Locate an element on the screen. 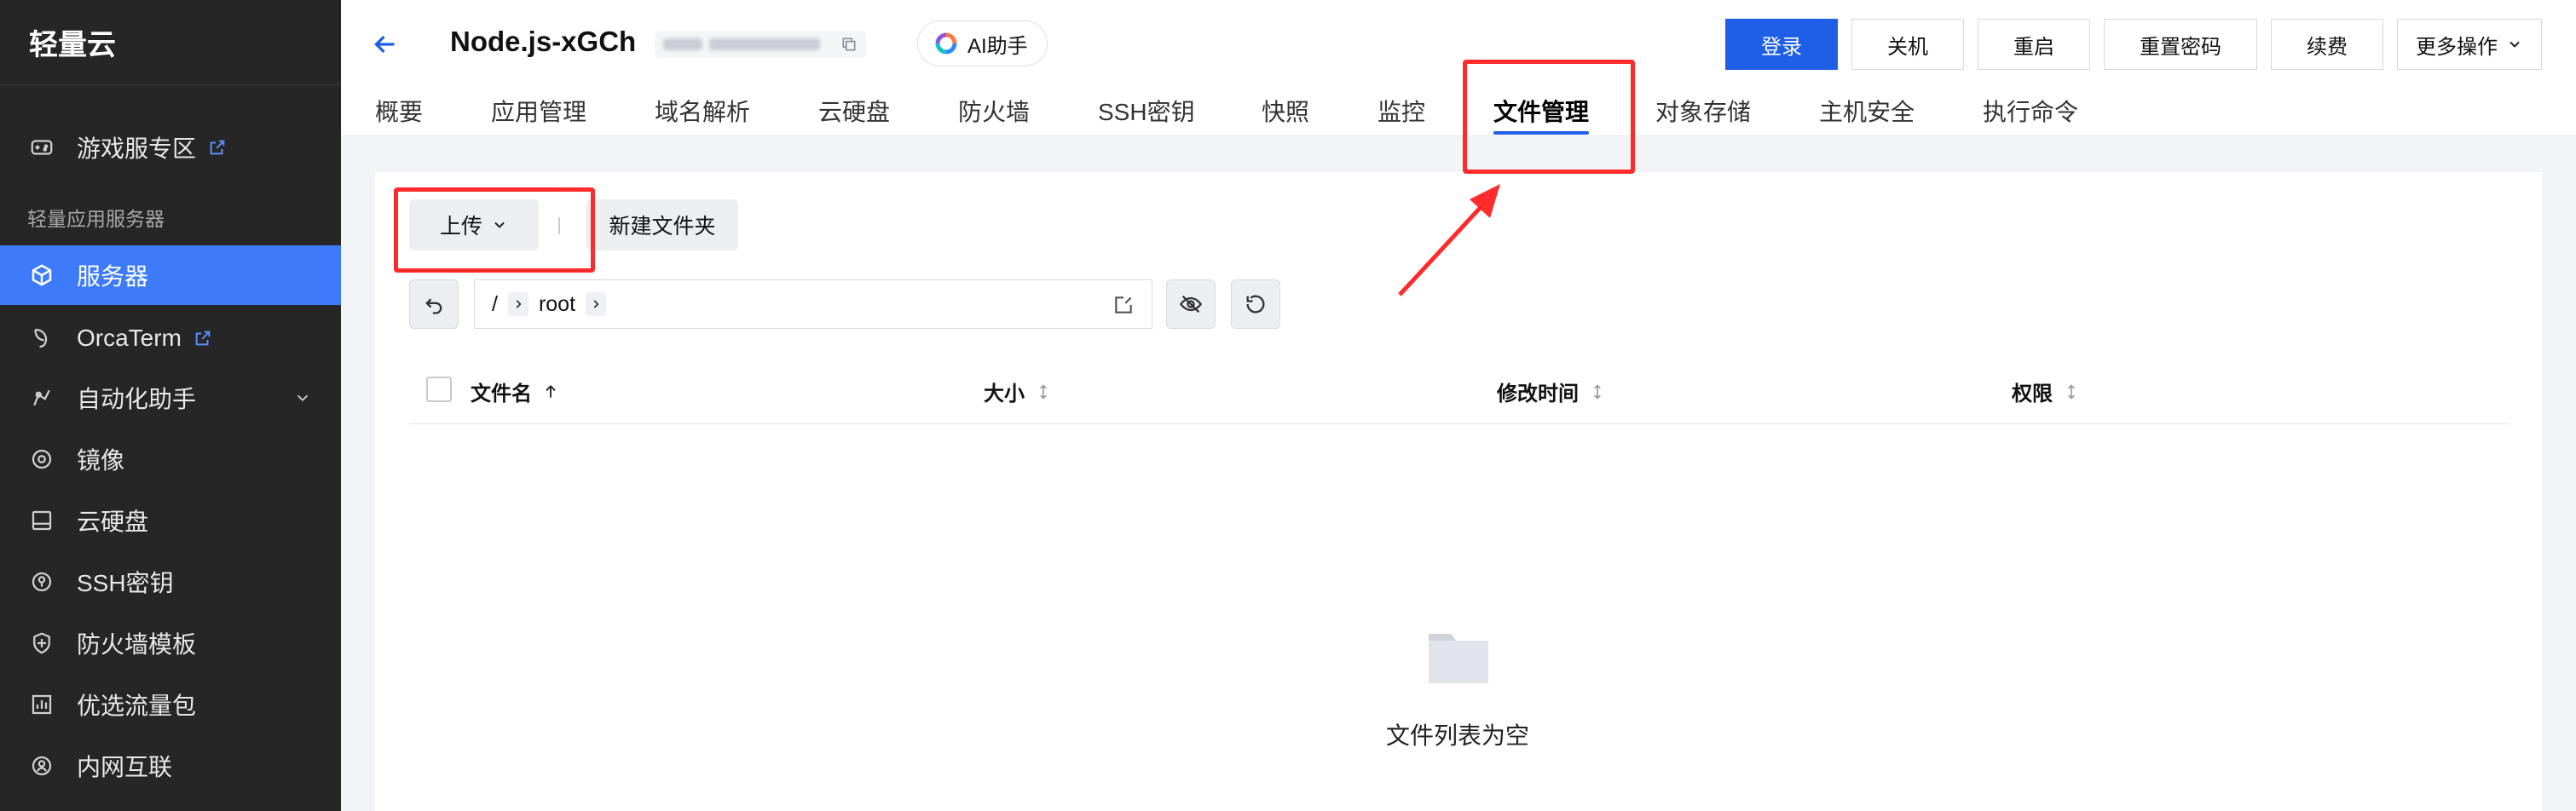  sidebar-item-firewall-templates: 防火墙模板 is located at coordinates (170, 643).